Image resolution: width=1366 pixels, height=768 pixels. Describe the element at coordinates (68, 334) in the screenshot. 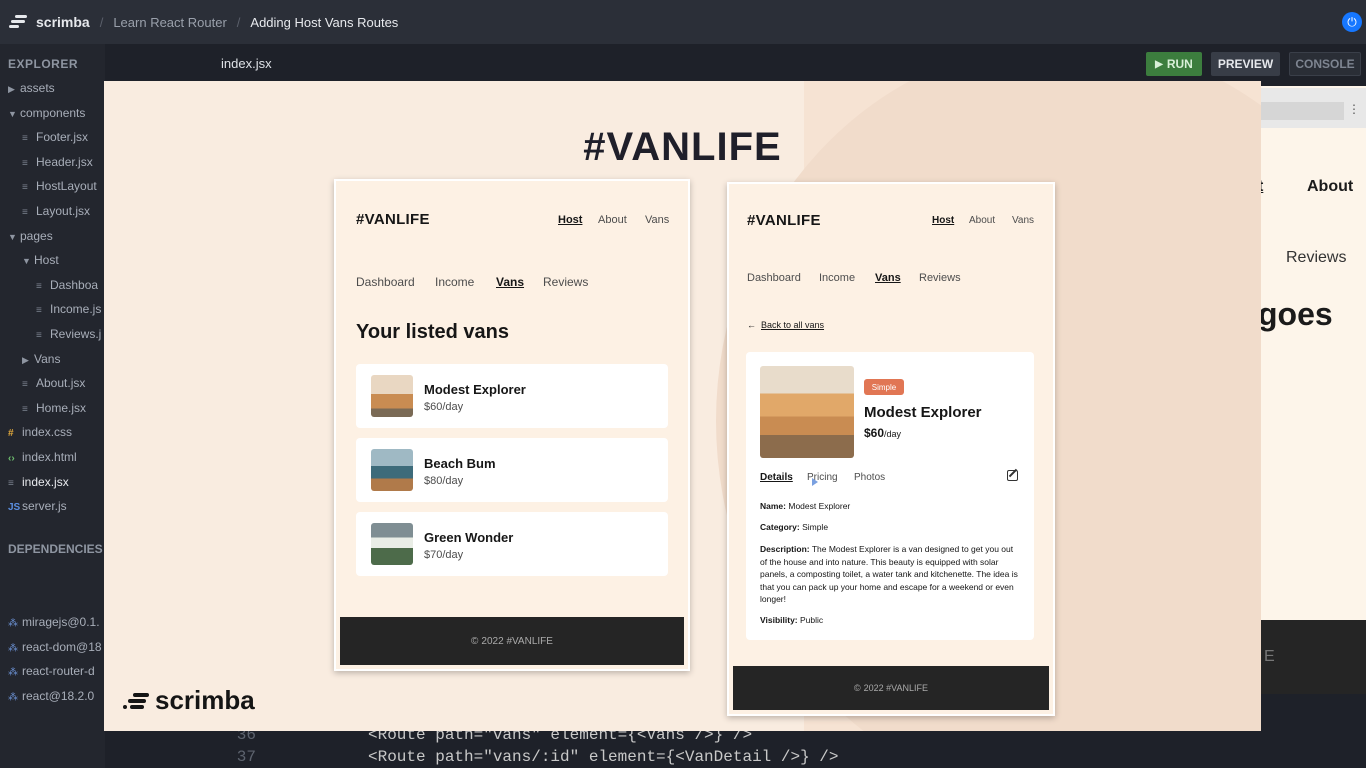

I see `file-item: ≡ Reviews.j` at that location.